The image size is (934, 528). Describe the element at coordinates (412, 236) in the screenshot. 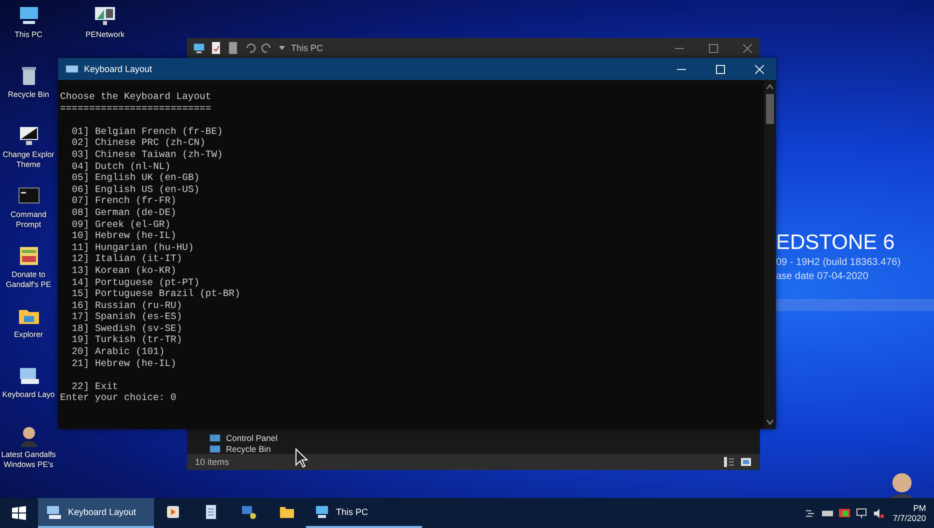

I see `menu-option: 10] Hebrew (he-IL)` at that location.